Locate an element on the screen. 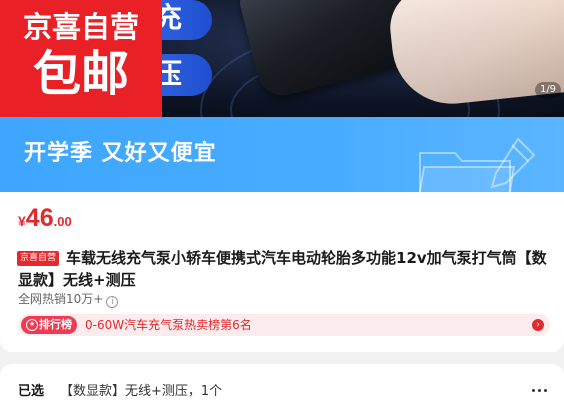 This screenshot has height=413, width=564. info-icon: i is located at coordinates (112, 302).